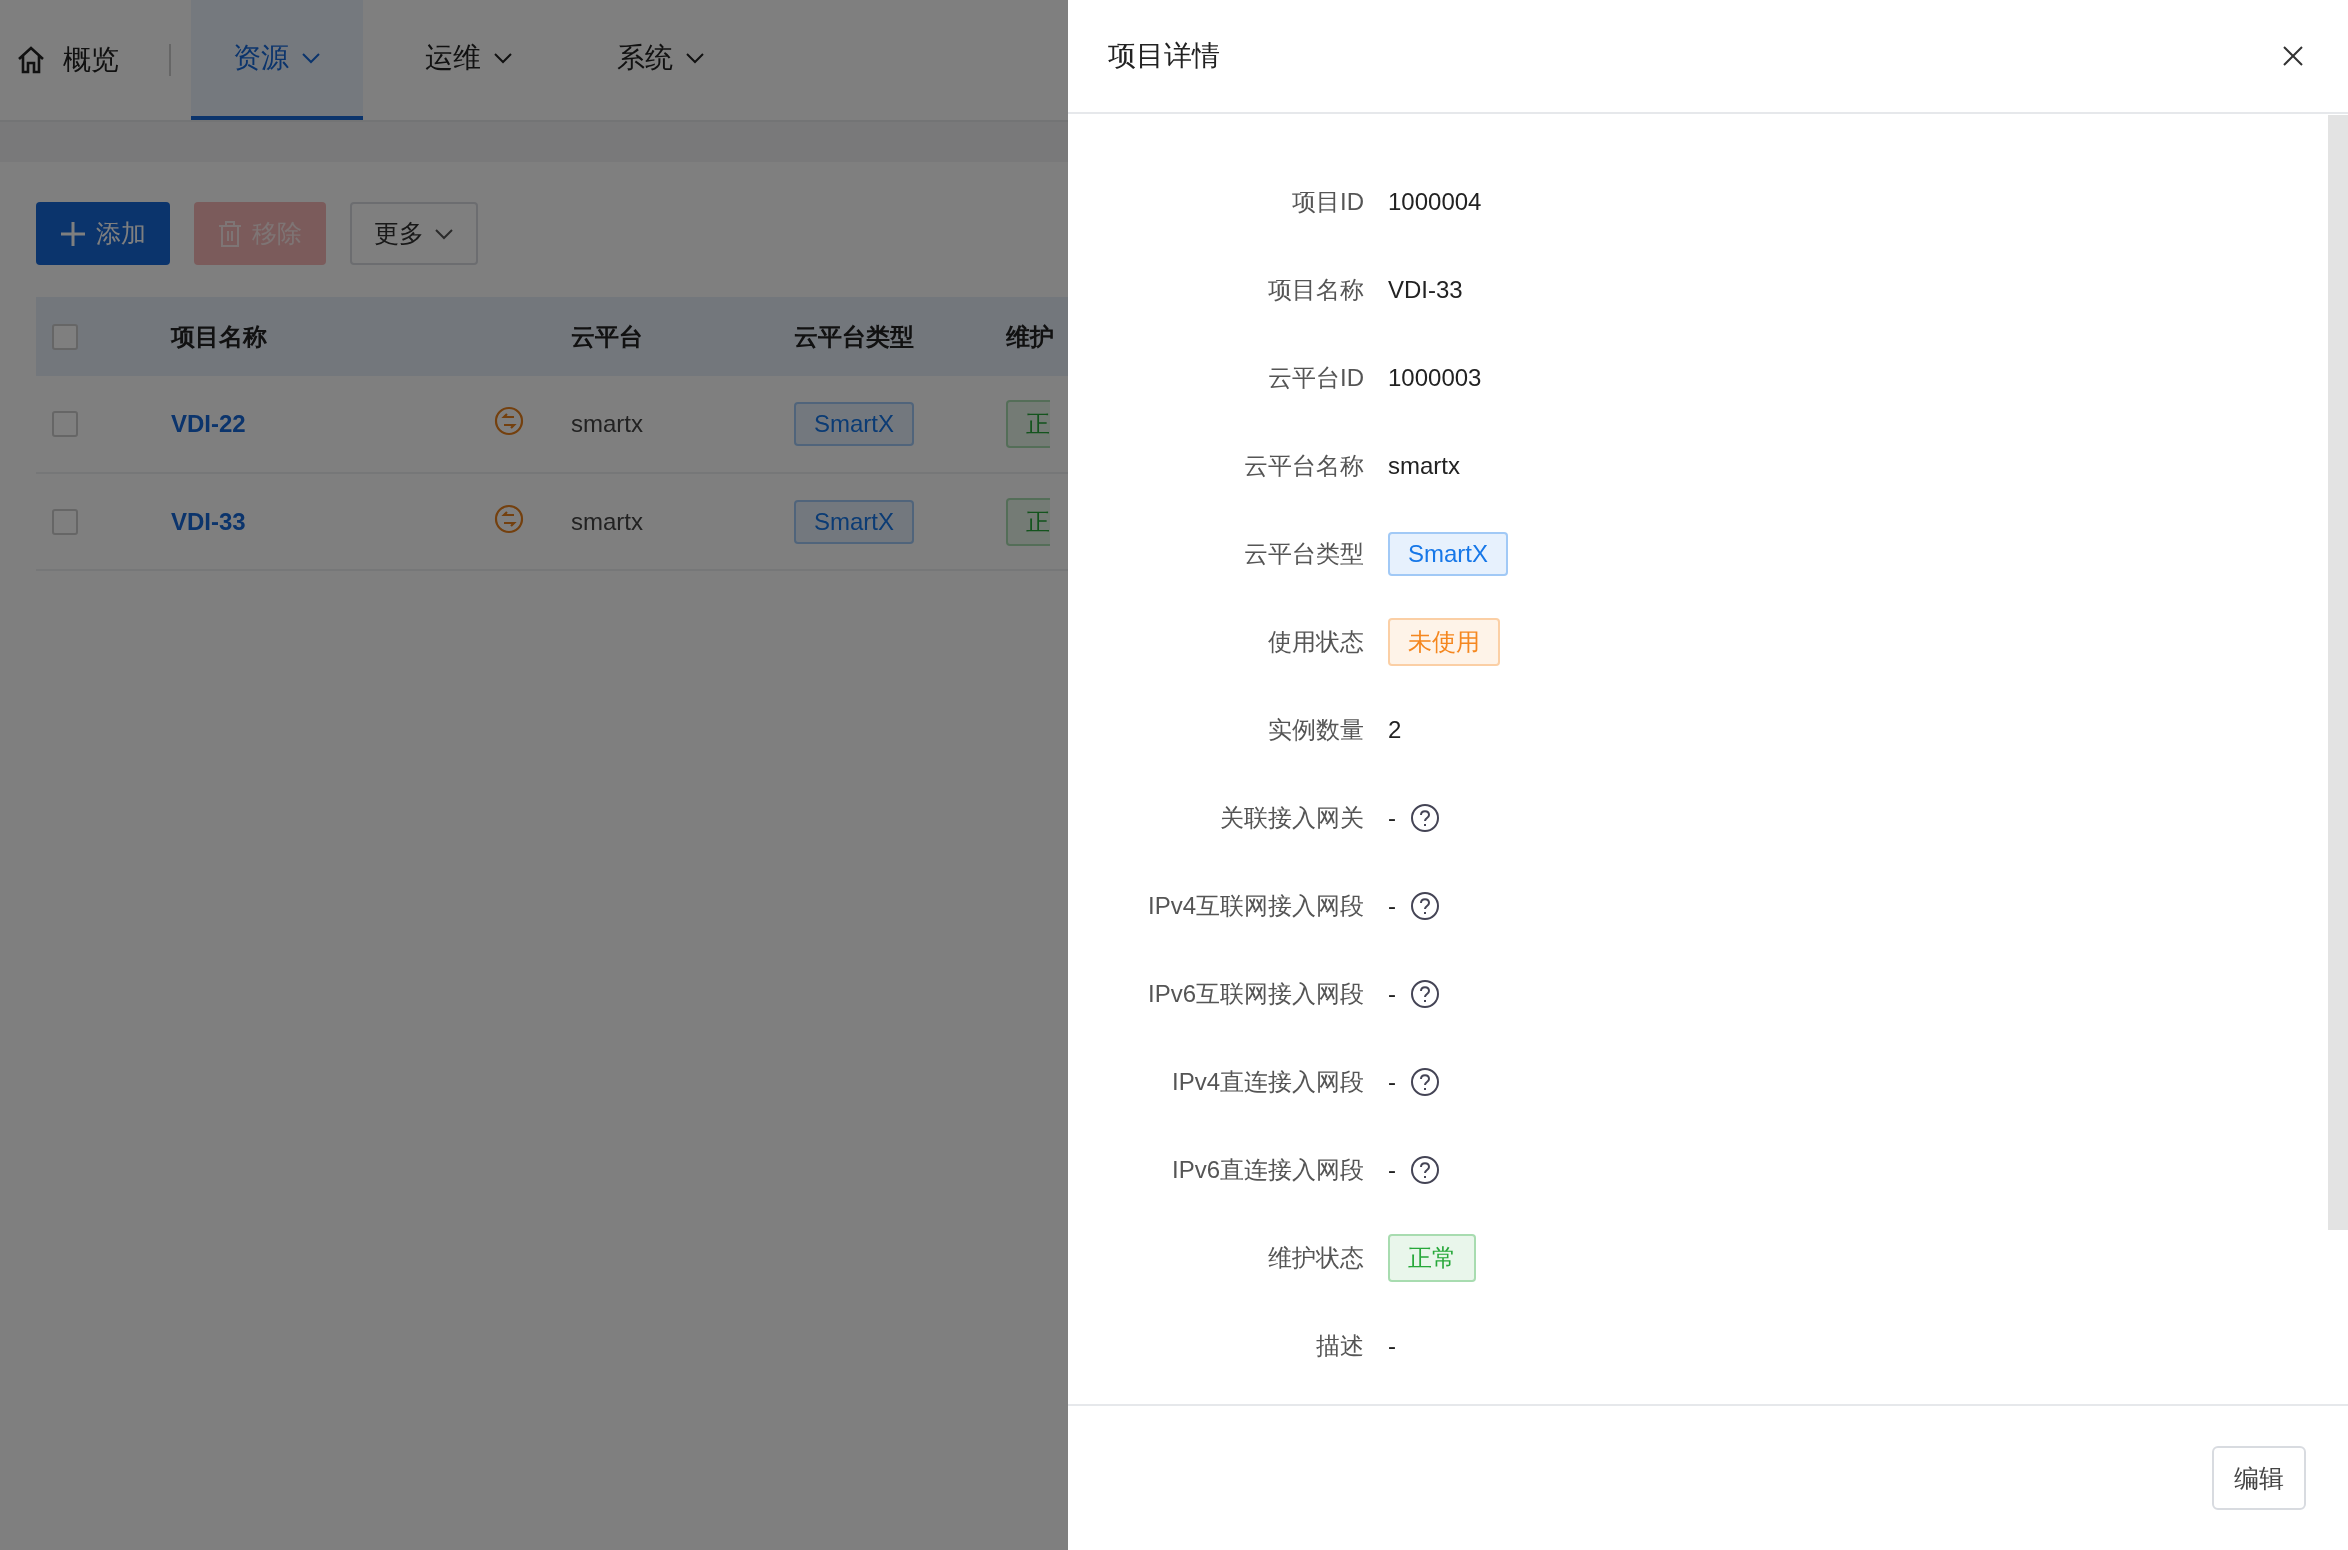 The image size is (2348, 1550). What do you see at coordinates (469, 60) in the screenshot?
I see `nav-tab: 运维` at bounding box center [469, 60].